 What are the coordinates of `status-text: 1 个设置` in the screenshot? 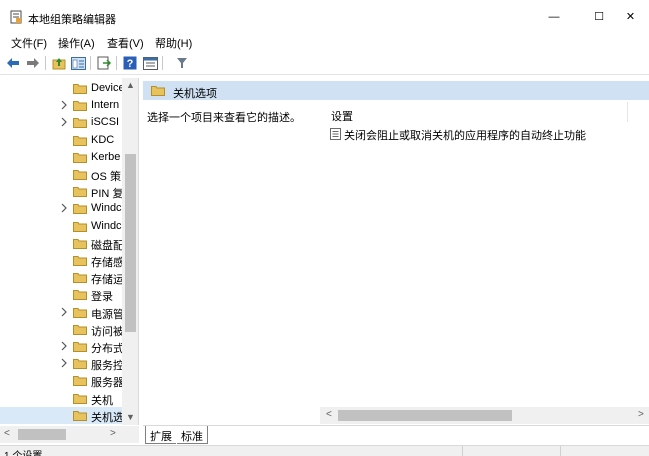 It's located at (23, 451).